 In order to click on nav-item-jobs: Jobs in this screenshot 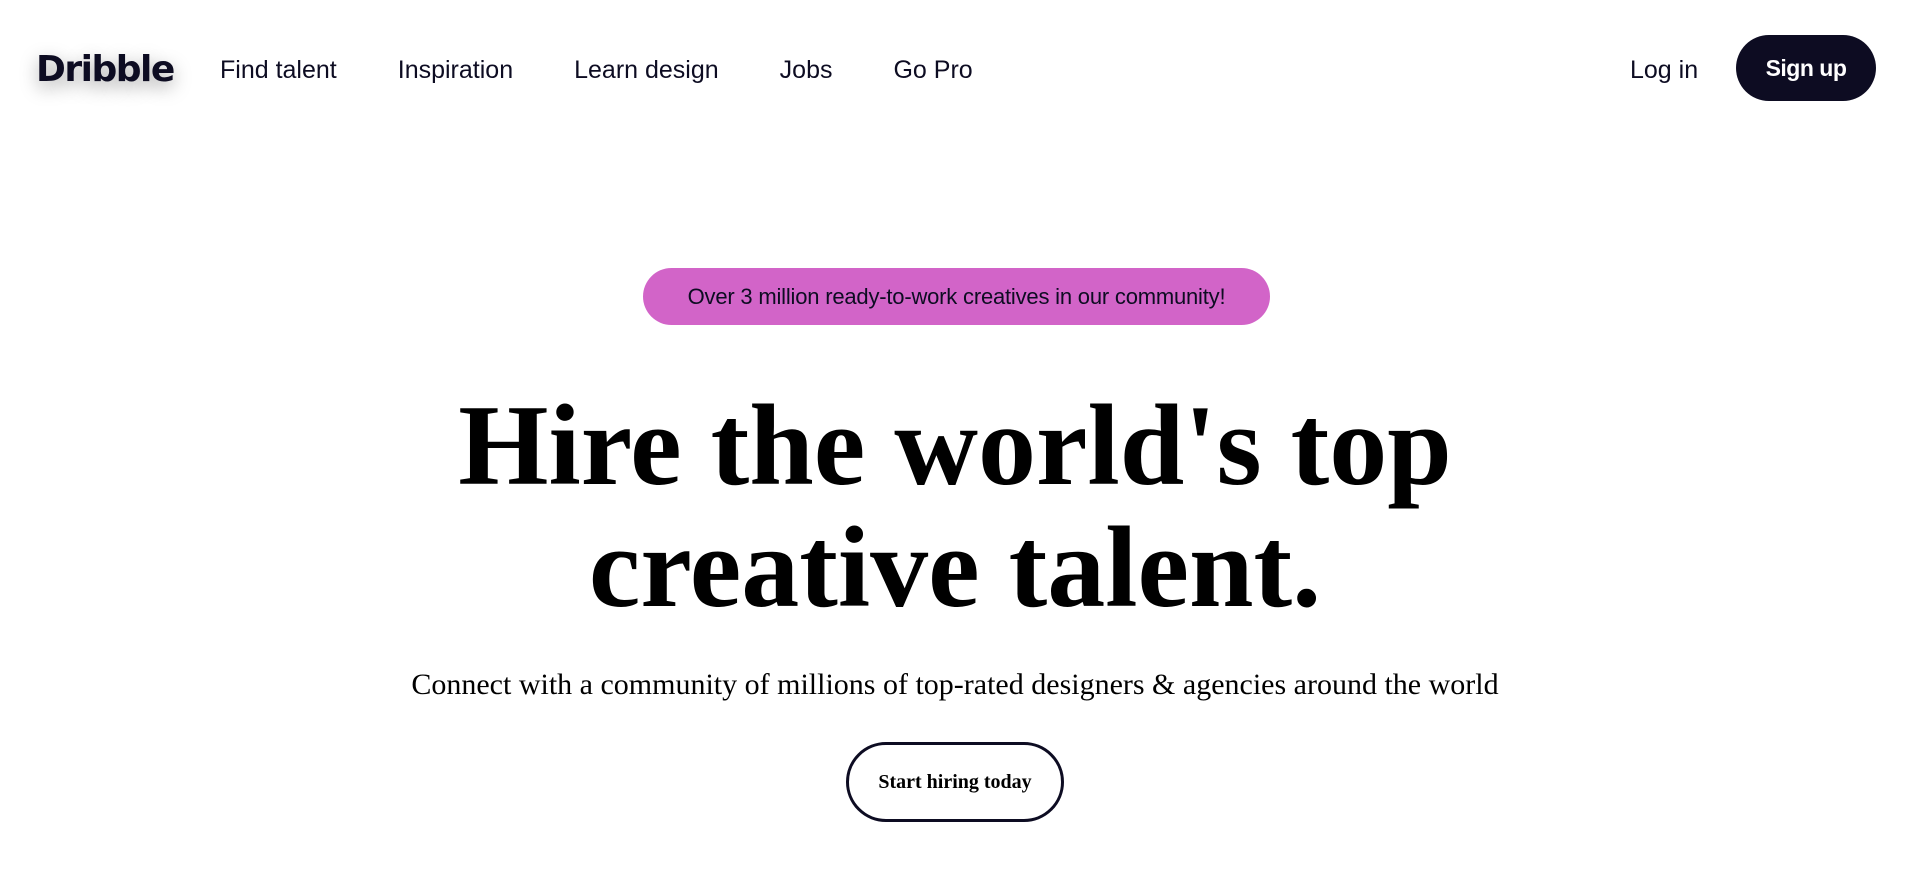, I will do `click(806, 70)`.